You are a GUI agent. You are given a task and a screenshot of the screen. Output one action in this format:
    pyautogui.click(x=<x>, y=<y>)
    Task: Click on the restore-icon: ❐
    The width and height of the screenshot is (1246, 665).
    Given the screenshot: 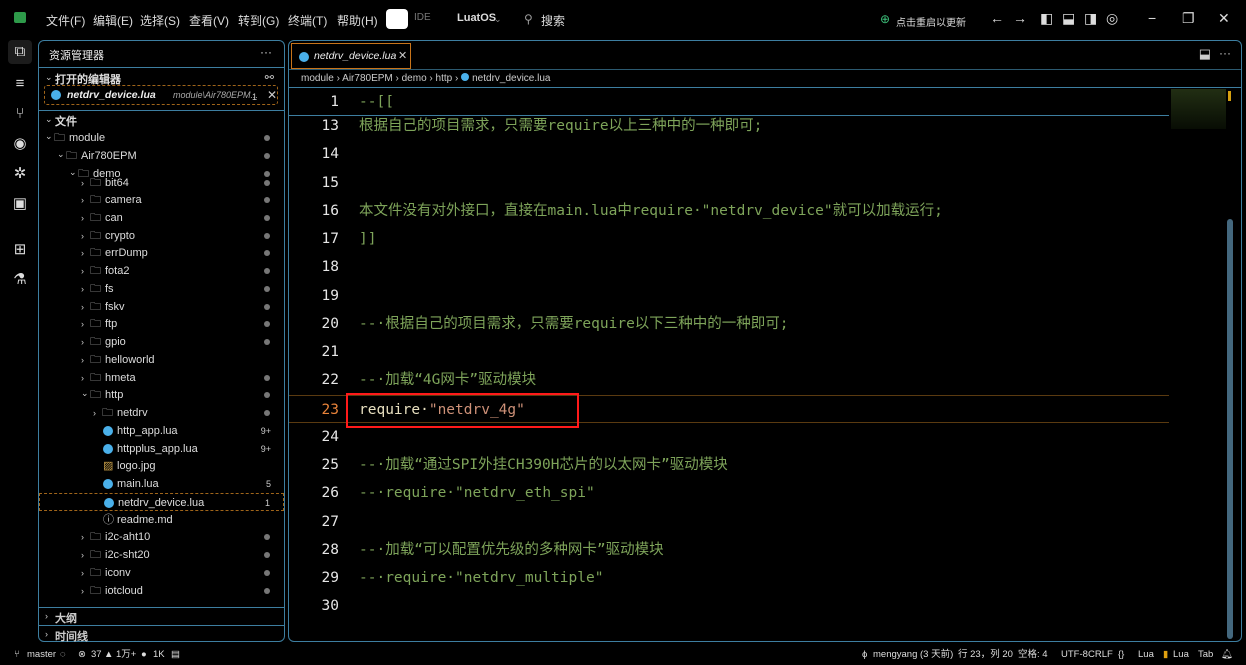 What is the action you would take?
    pyautogui.click(x=1188, y=18)
    